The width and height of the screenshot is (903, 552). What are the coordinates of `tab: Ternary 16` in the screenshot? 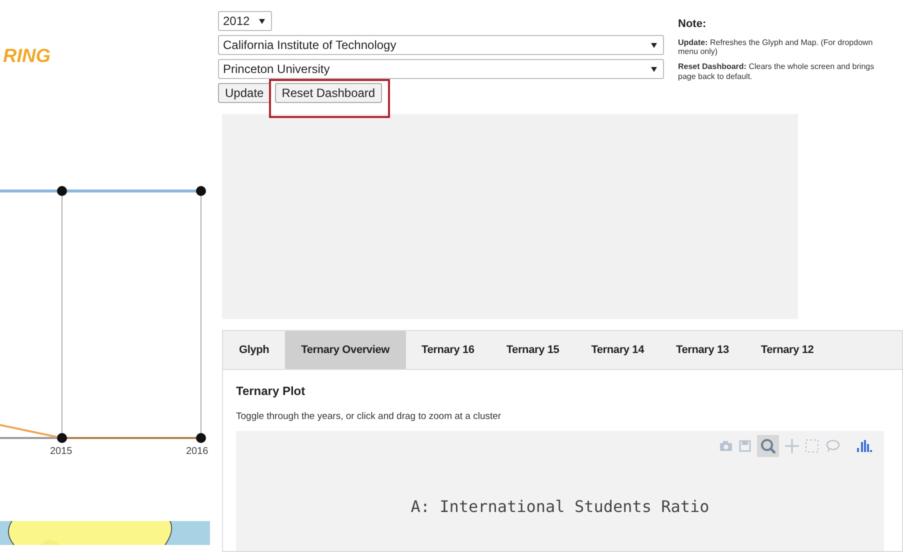 It's located at (448, 350).